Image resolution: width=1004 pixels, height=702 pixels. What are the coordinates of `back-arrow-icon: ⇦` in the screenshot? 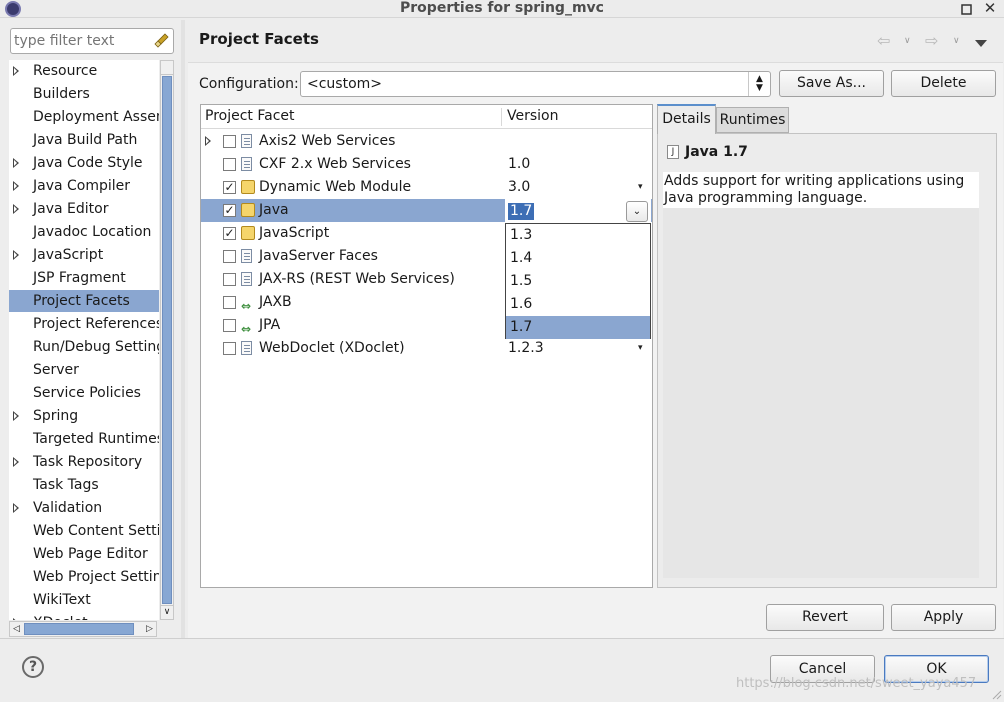 It's located at (886, 41).